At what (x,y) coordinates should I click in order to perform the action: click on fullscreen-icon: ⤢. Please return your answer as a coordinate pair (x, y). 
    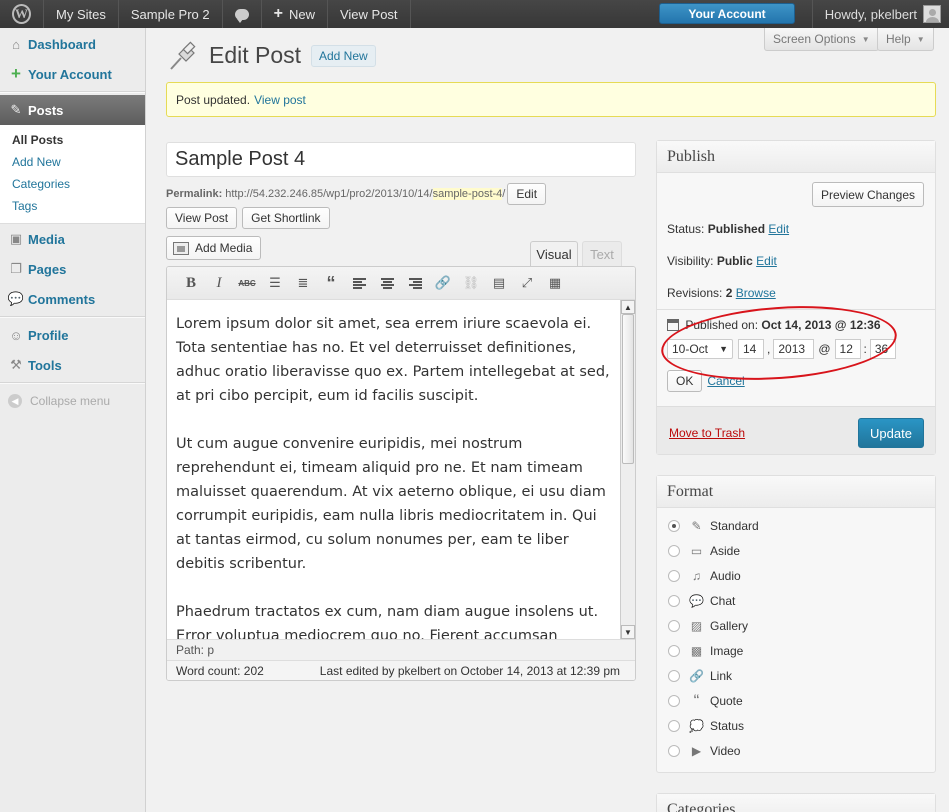
    Looking at the image, I should click on (527, 283).